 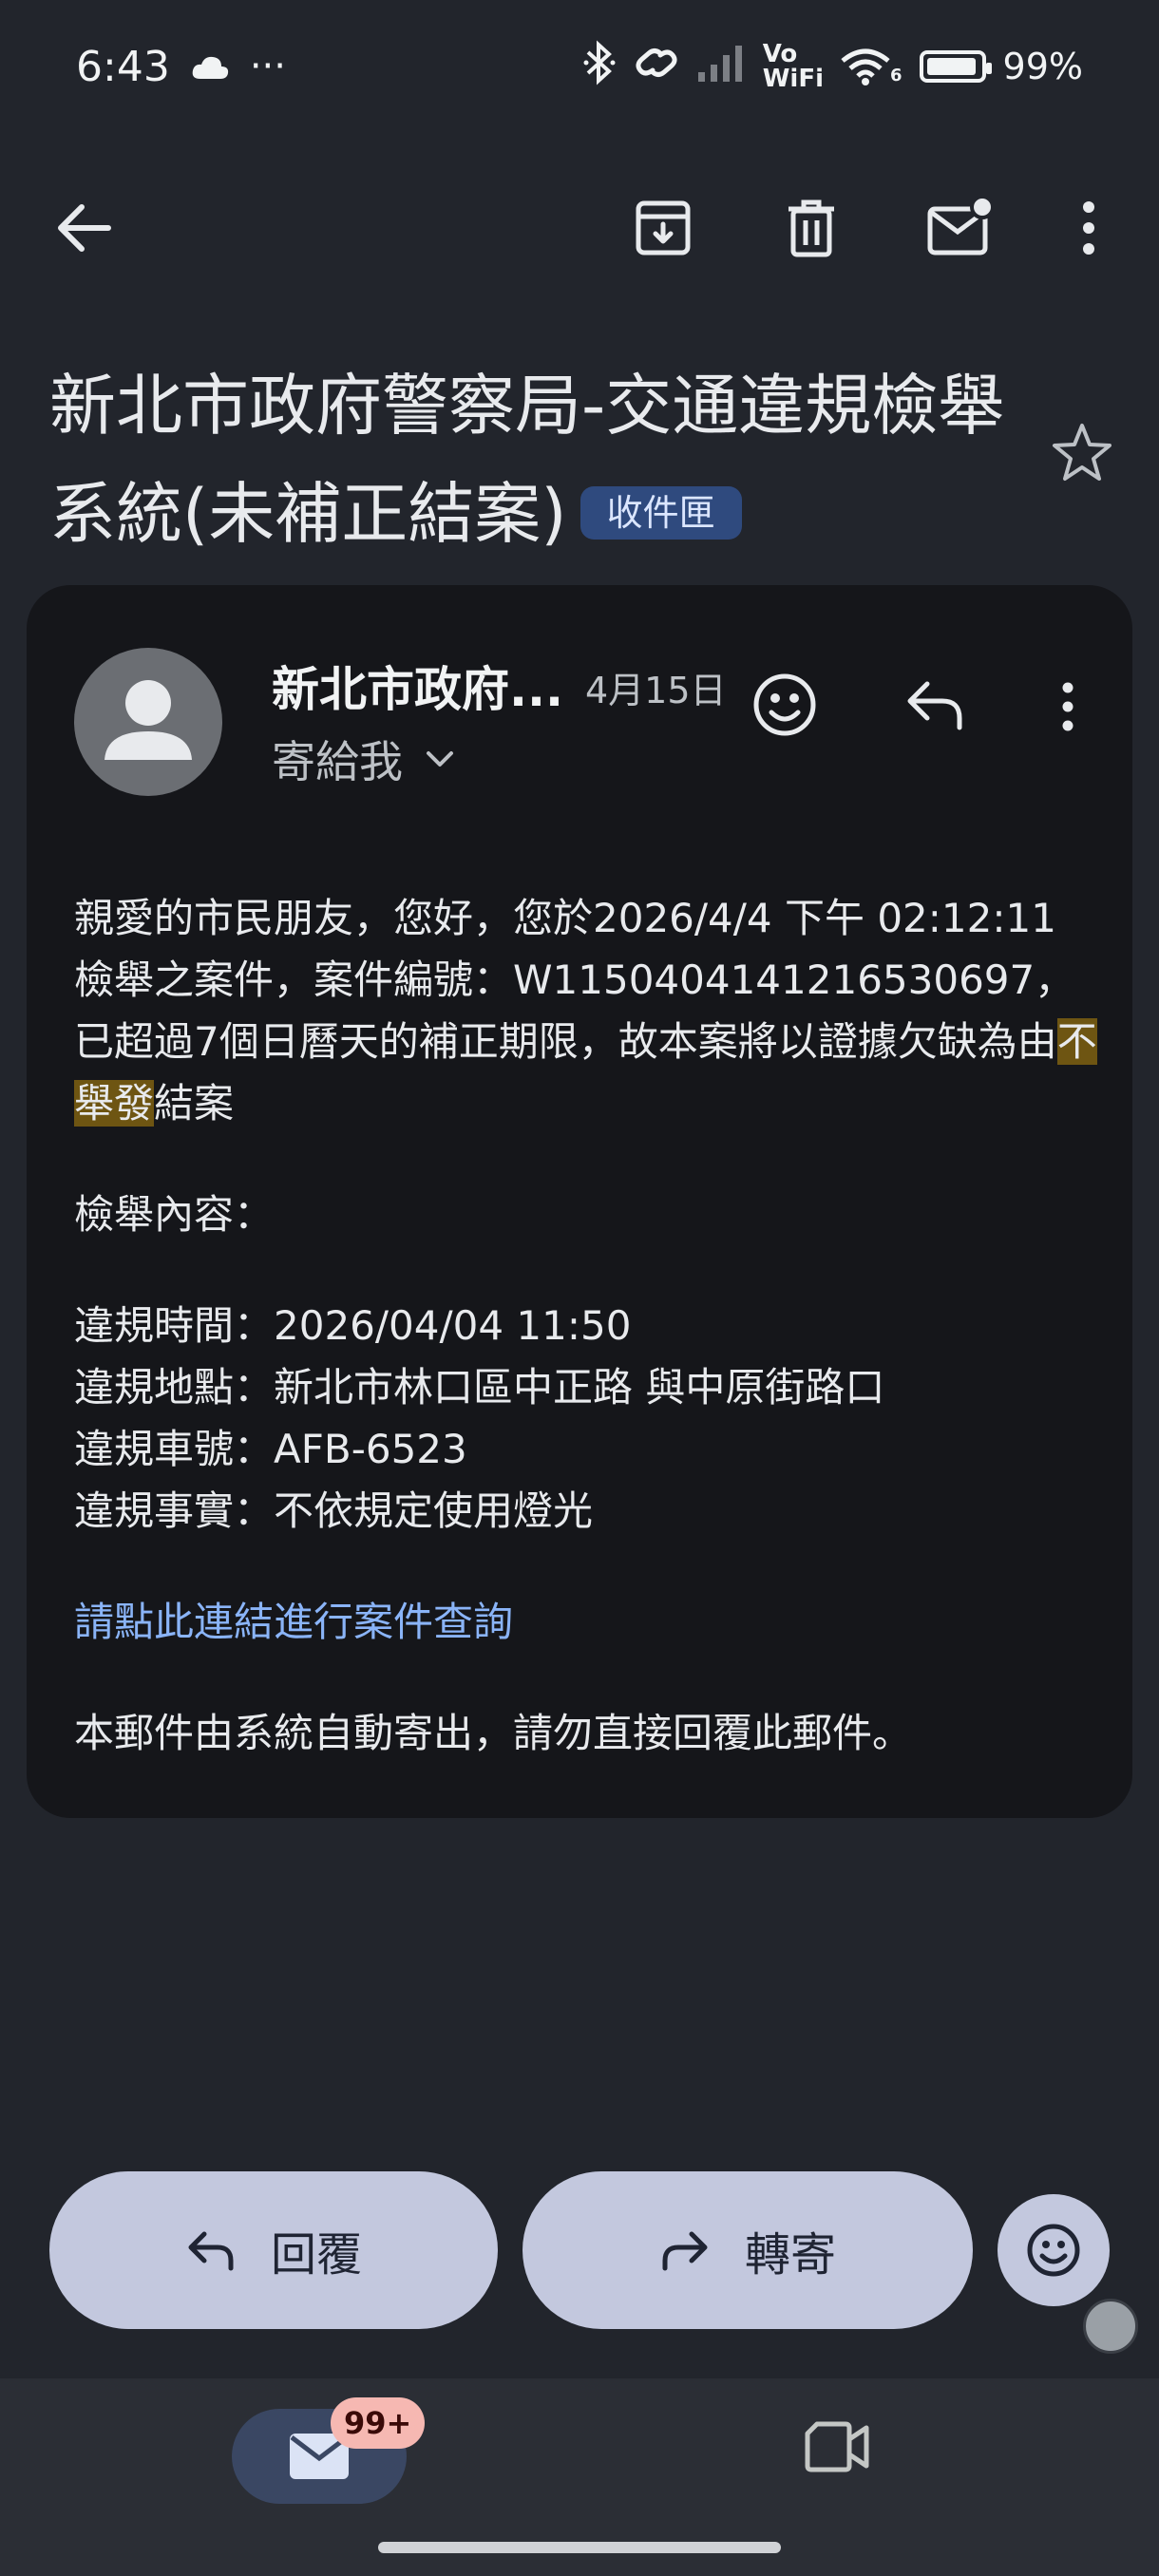 I want to click on bluetooth-icon, so click(x=599, y=67).